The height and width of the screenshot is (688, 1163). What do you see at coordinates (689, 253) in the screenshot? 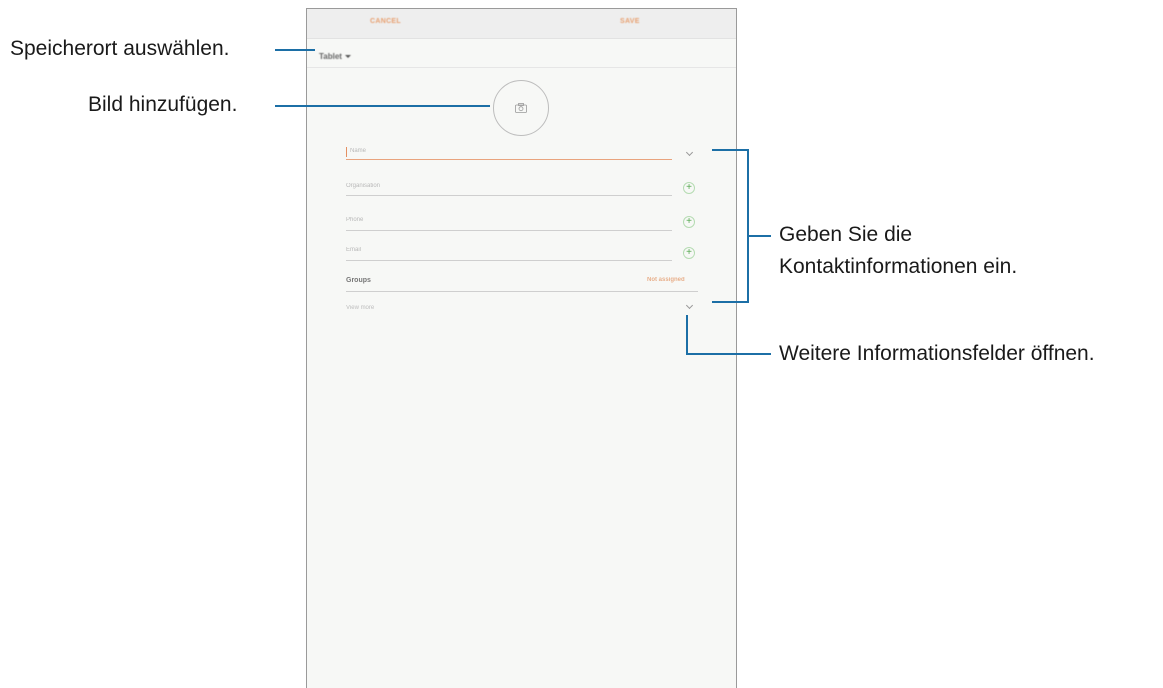
I see `add-email-plus-icon: +` at bounding box center [689, 253].